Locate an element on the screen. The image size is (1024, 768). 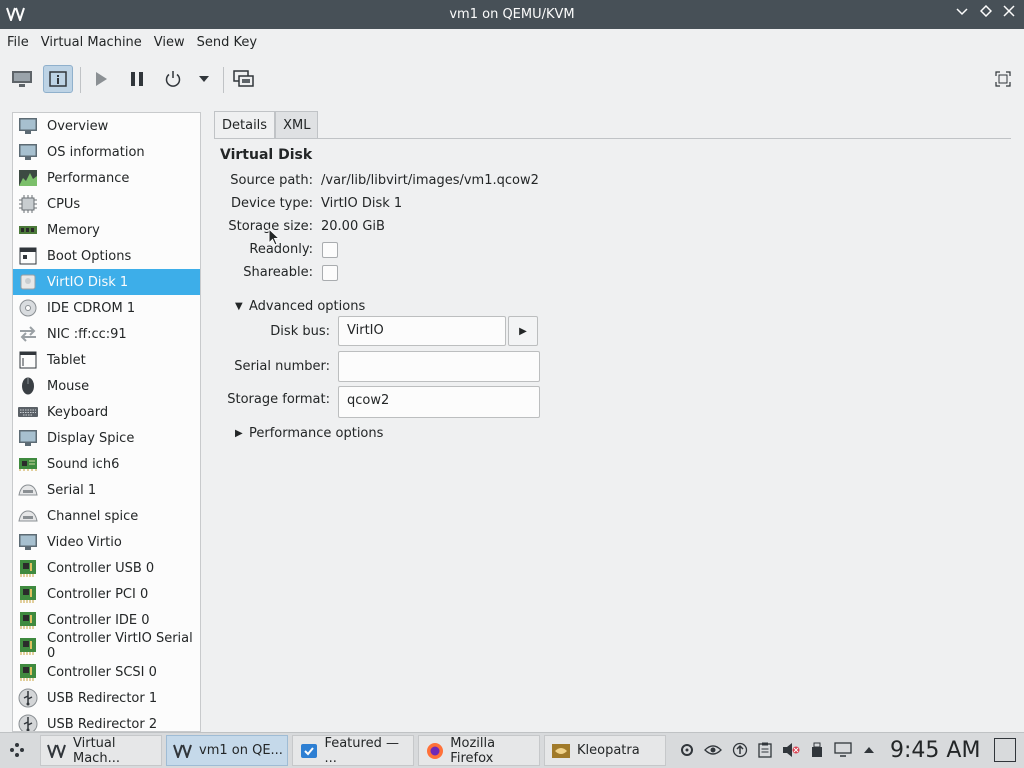
sidebar-item-label: Sound ich6 is located at coordinates (83, 464).